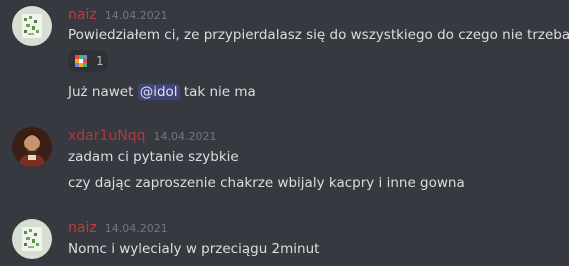 The image size is (569, 266). What do you see at coordinates (194, 249) in the screenshot?
I see `message-text: Nomc i wylecialy w przeciągu 2minut` at bounding box center [194, 249].